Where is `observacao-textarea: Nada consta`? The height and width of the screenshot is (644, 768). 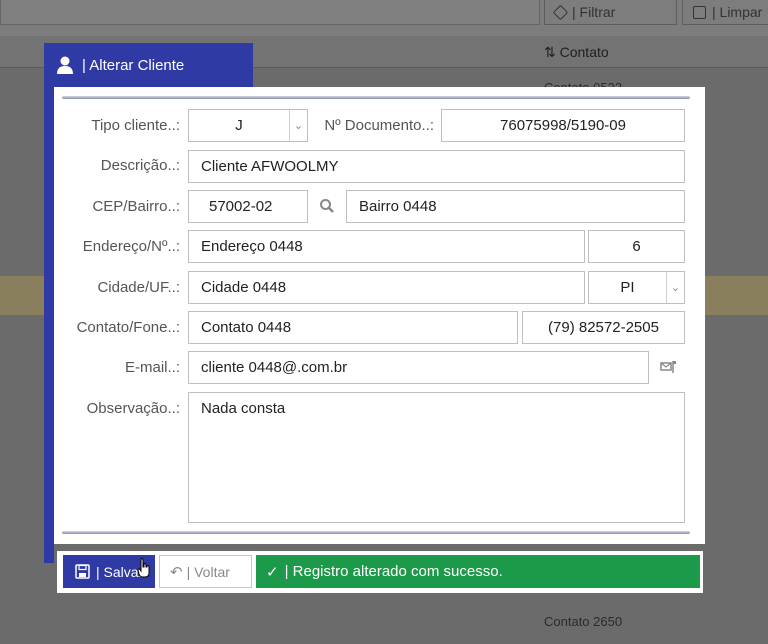
observacao-textarea: Nada consta is located at coordinates (436, 457).